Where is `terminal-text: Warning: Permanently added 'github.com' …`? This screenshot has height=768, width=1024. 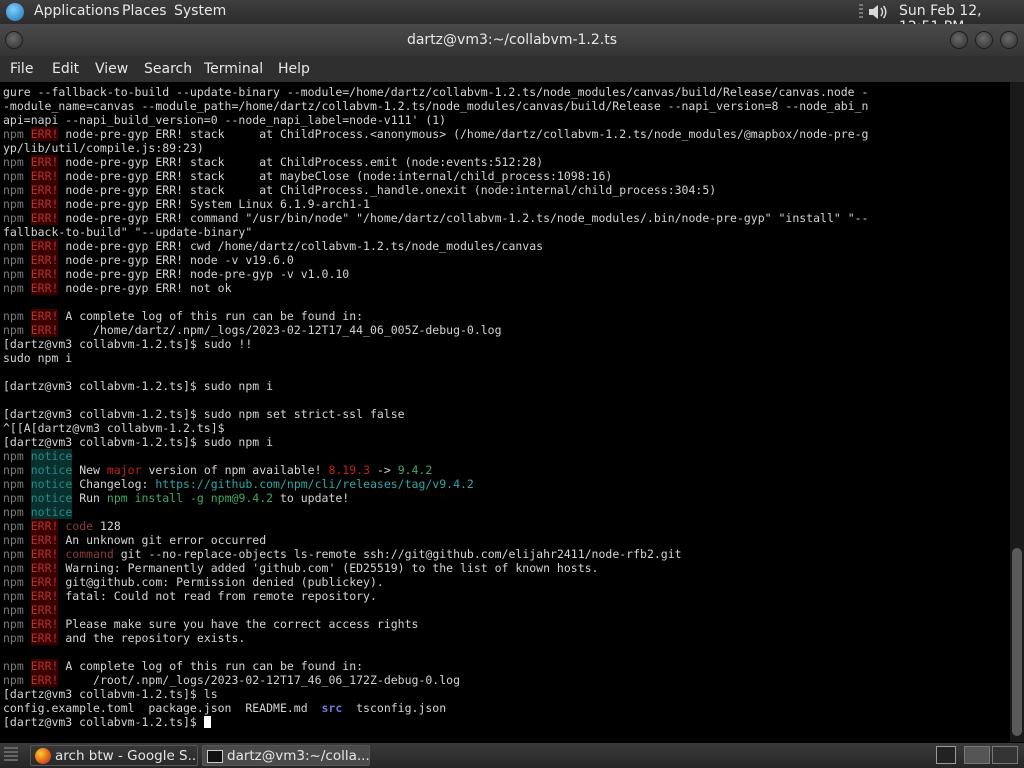
terminal-text: Warning: Permanently added 'github.com' … is located at coordinates (328, 568).